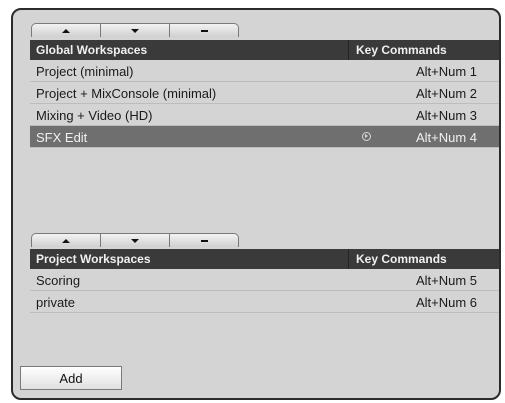 Image resolution: width=505 pixels, height=403 pixels. What do you see at coordinates (85, 71) in the screenshot?
I see `workspace-name: Project (minimal)` at bounding box center [85, 71].